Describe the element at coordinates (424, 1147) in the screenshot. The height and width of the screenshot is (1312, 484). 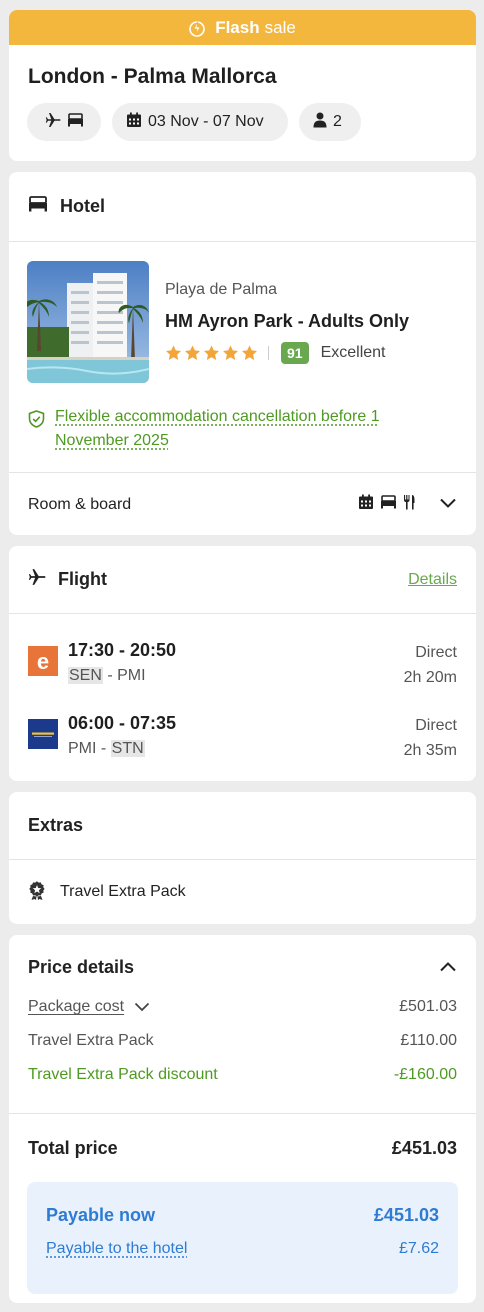
I see `total-price-value: £451.03` at that location.